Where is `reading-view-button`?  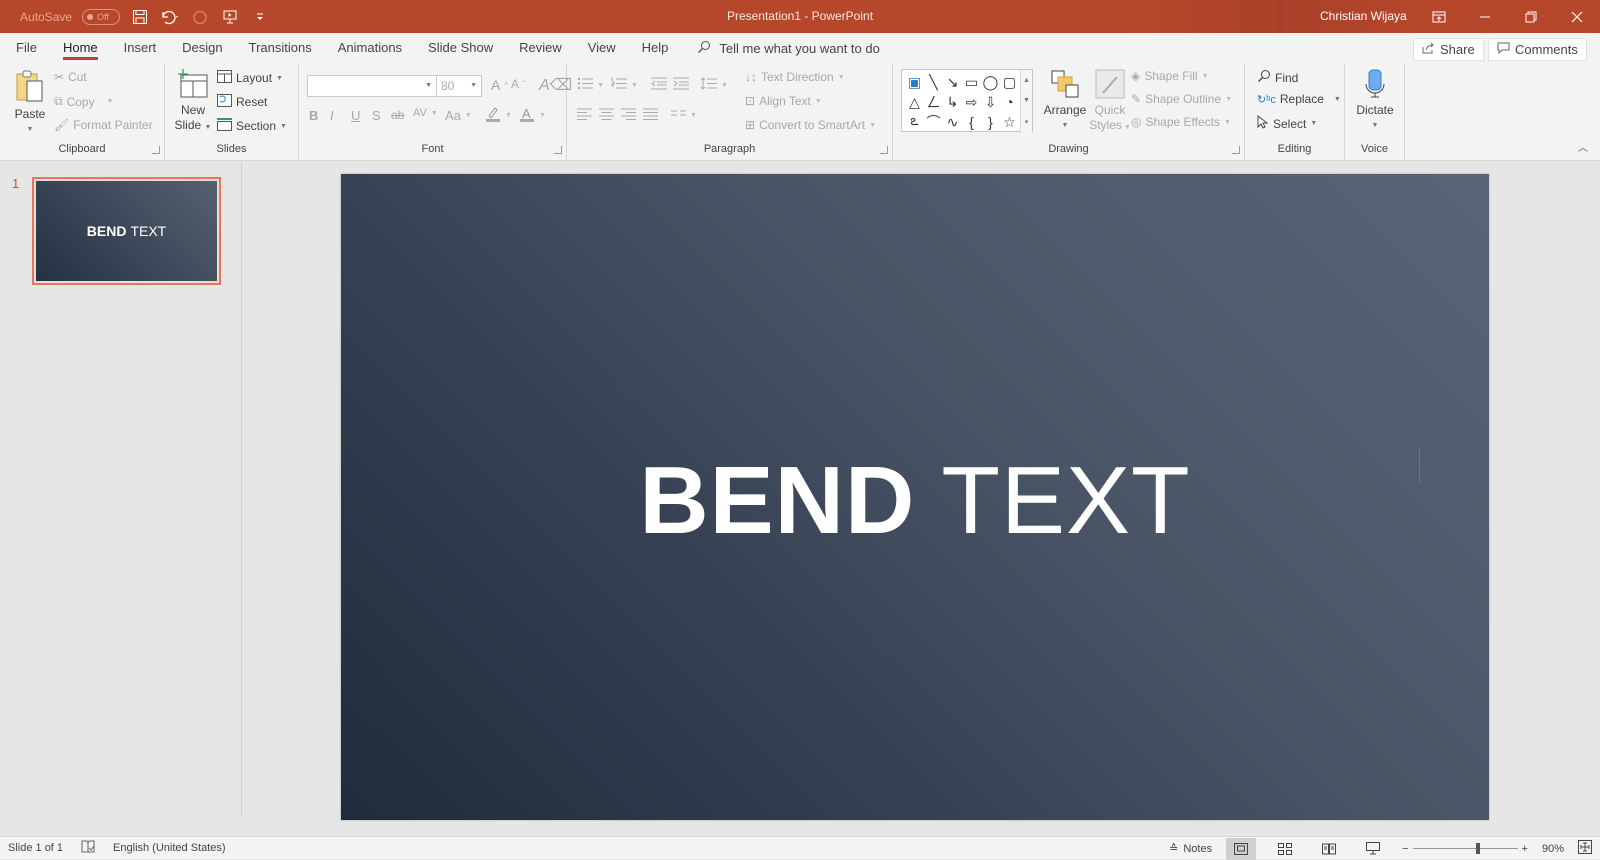
reading-view-button is located at coordinates (1329, 849).